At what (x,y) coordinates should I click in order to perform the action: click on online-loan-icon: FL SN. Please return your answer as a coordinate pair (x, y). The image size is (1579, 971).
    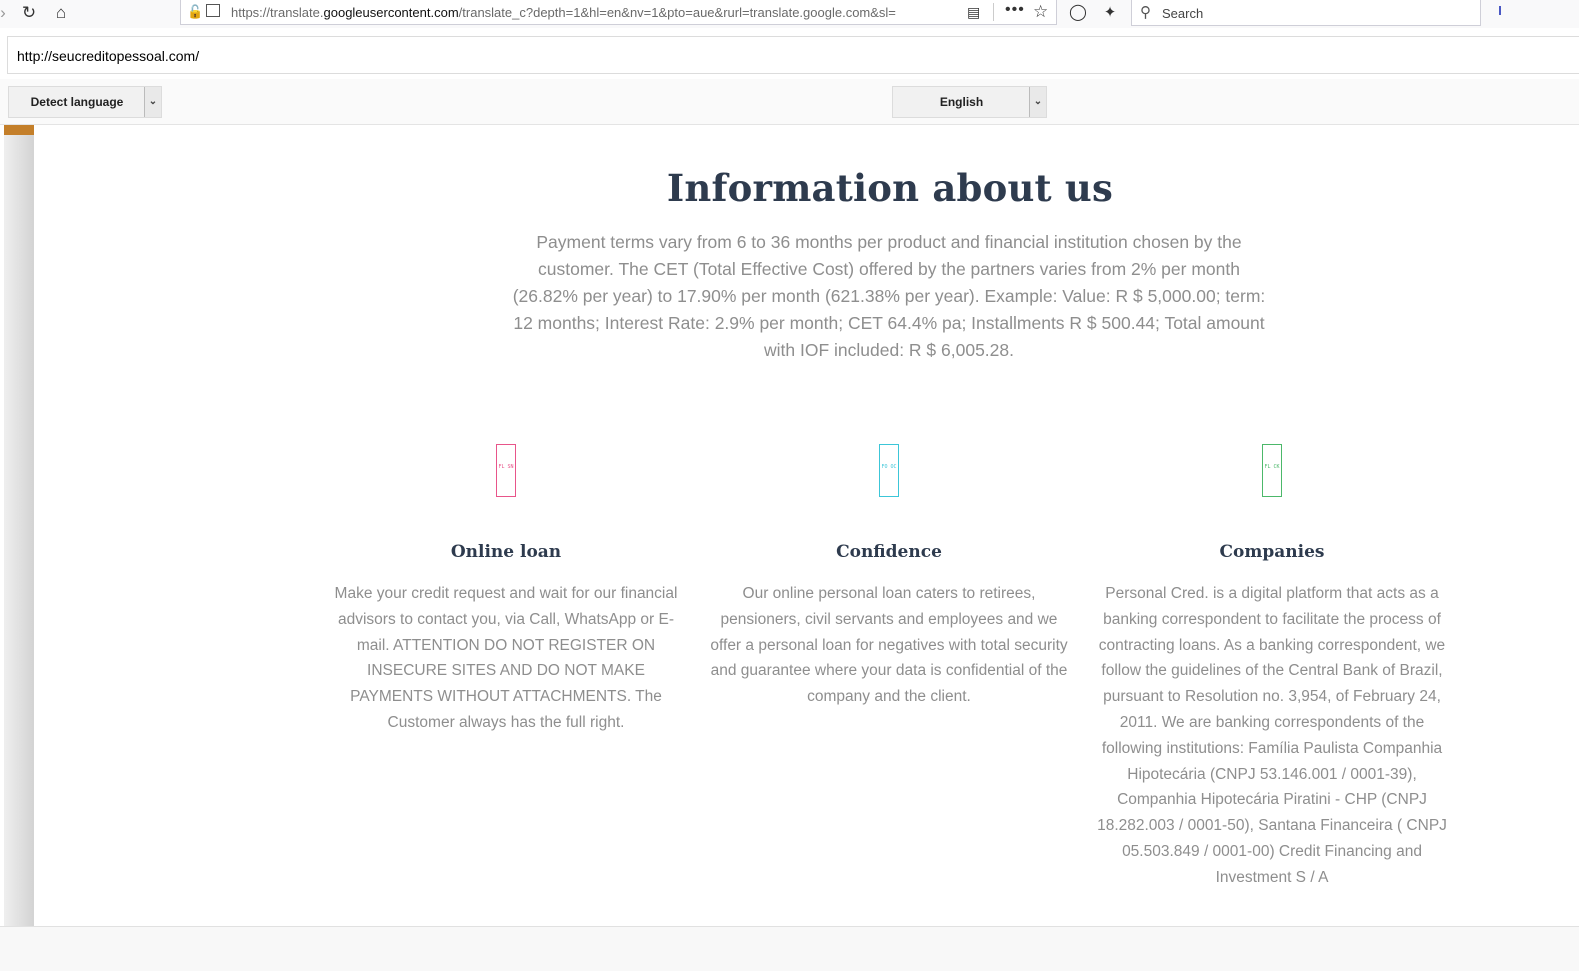
    Looking at the image, I should click on (506, 470).